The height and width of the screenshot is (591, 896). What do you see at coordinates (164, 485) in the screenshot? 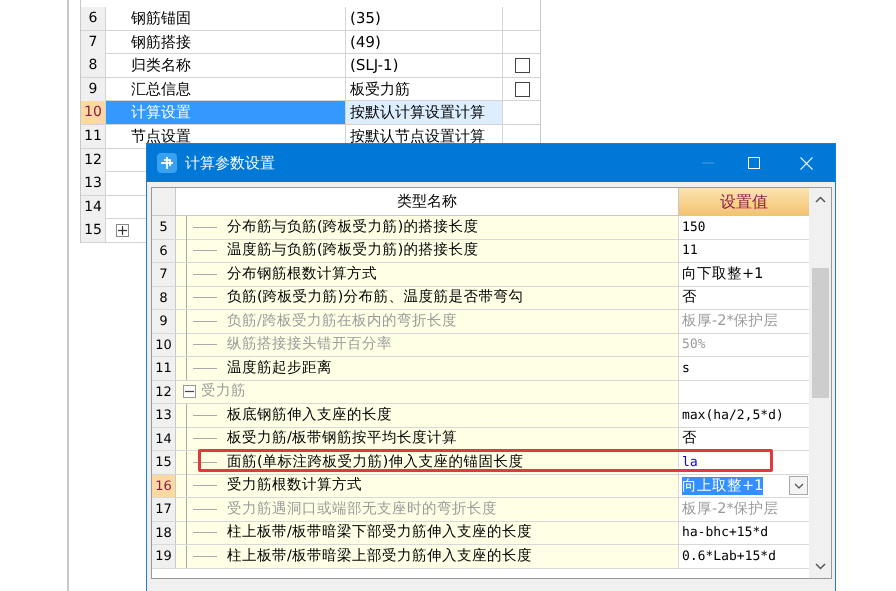
I see `row-number: 16` at bounding box center [164, 485].